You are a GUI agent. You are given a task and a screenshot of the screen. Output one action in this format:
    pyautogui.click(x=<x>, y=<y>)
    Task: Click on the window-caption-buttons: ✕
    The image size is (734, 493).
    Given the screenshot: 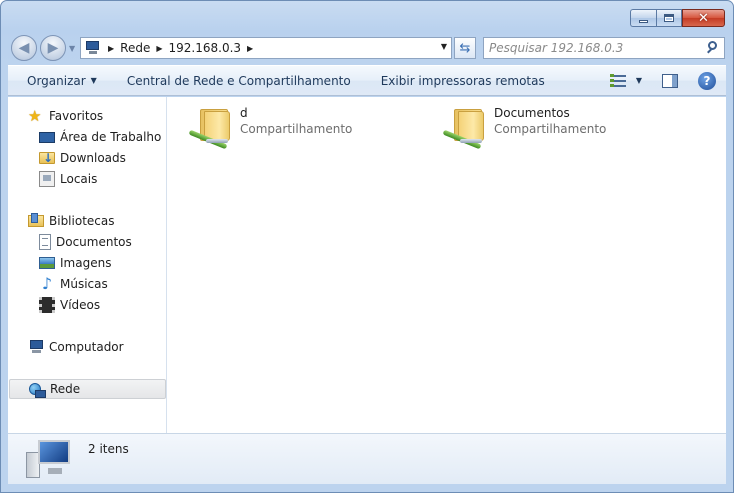 What is the action you would take?
    pyautogui.click(x=677, y=18)
    